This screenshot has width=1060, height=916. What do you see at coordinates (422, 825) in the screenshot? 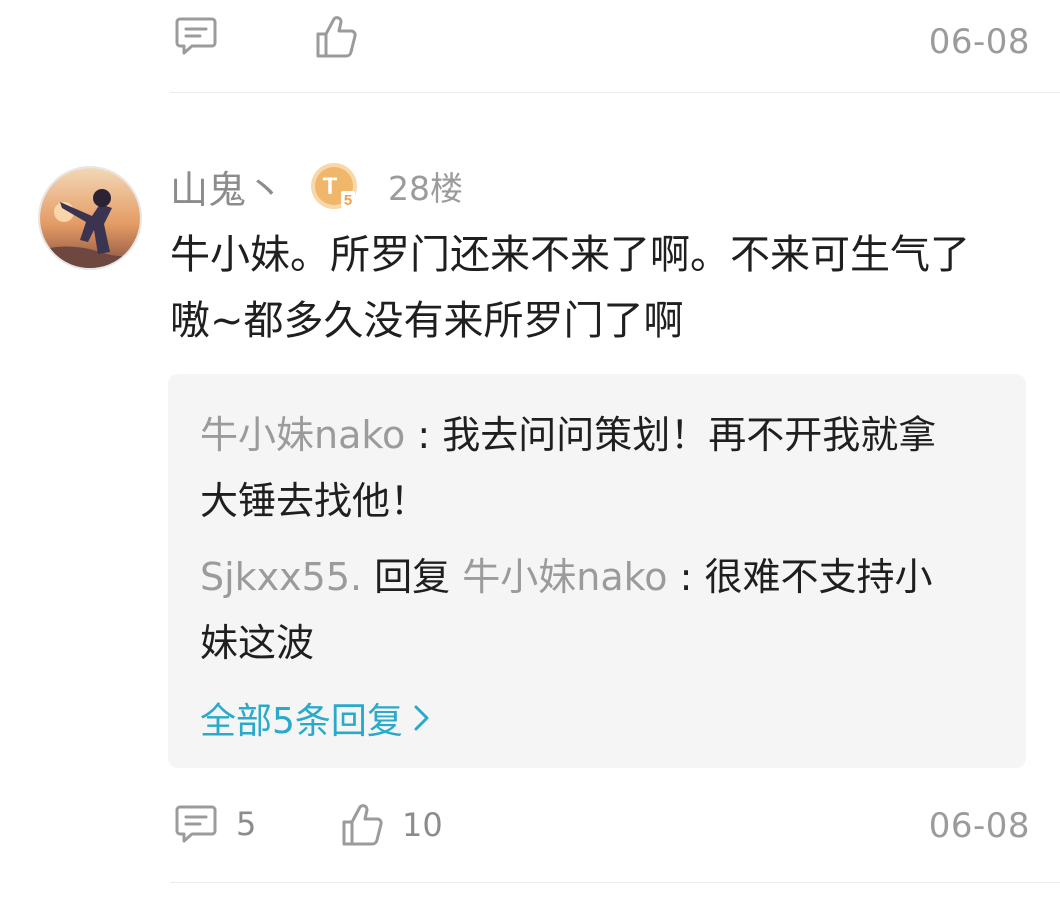
I see `like-count: 10` at bounding box center [422, 825].